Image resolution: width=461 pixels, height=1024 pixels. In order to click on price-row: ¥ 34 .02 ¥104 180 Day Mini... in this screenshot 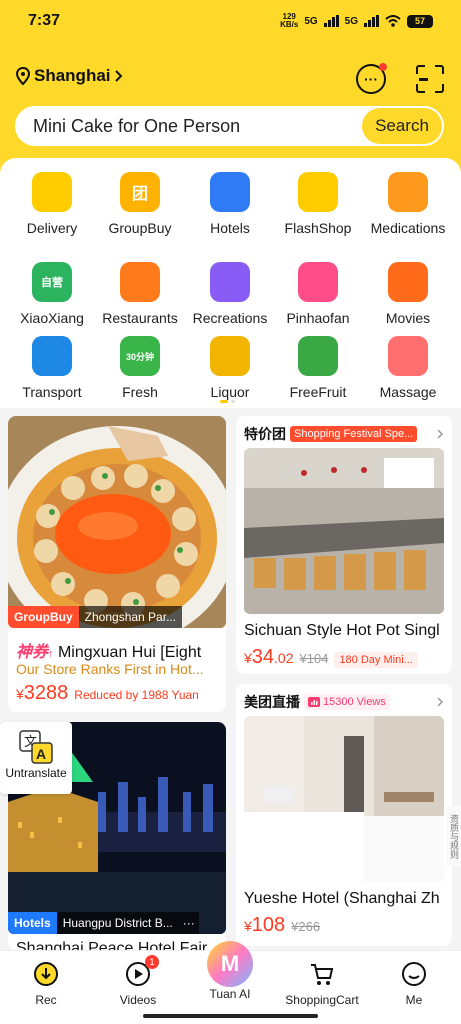, I will do `click(331, 657)`.